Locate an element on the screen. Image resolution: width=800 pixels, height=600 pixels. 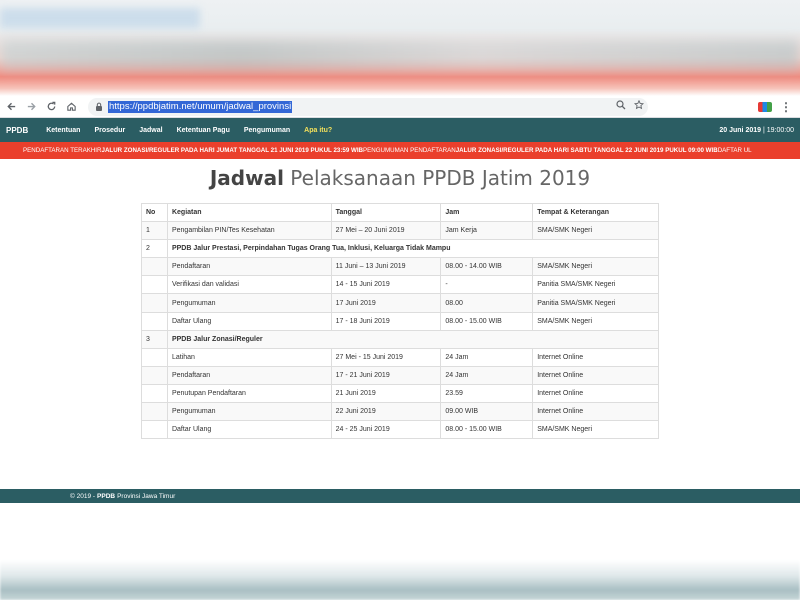
reload-icon is located at coordinates (51, 107).